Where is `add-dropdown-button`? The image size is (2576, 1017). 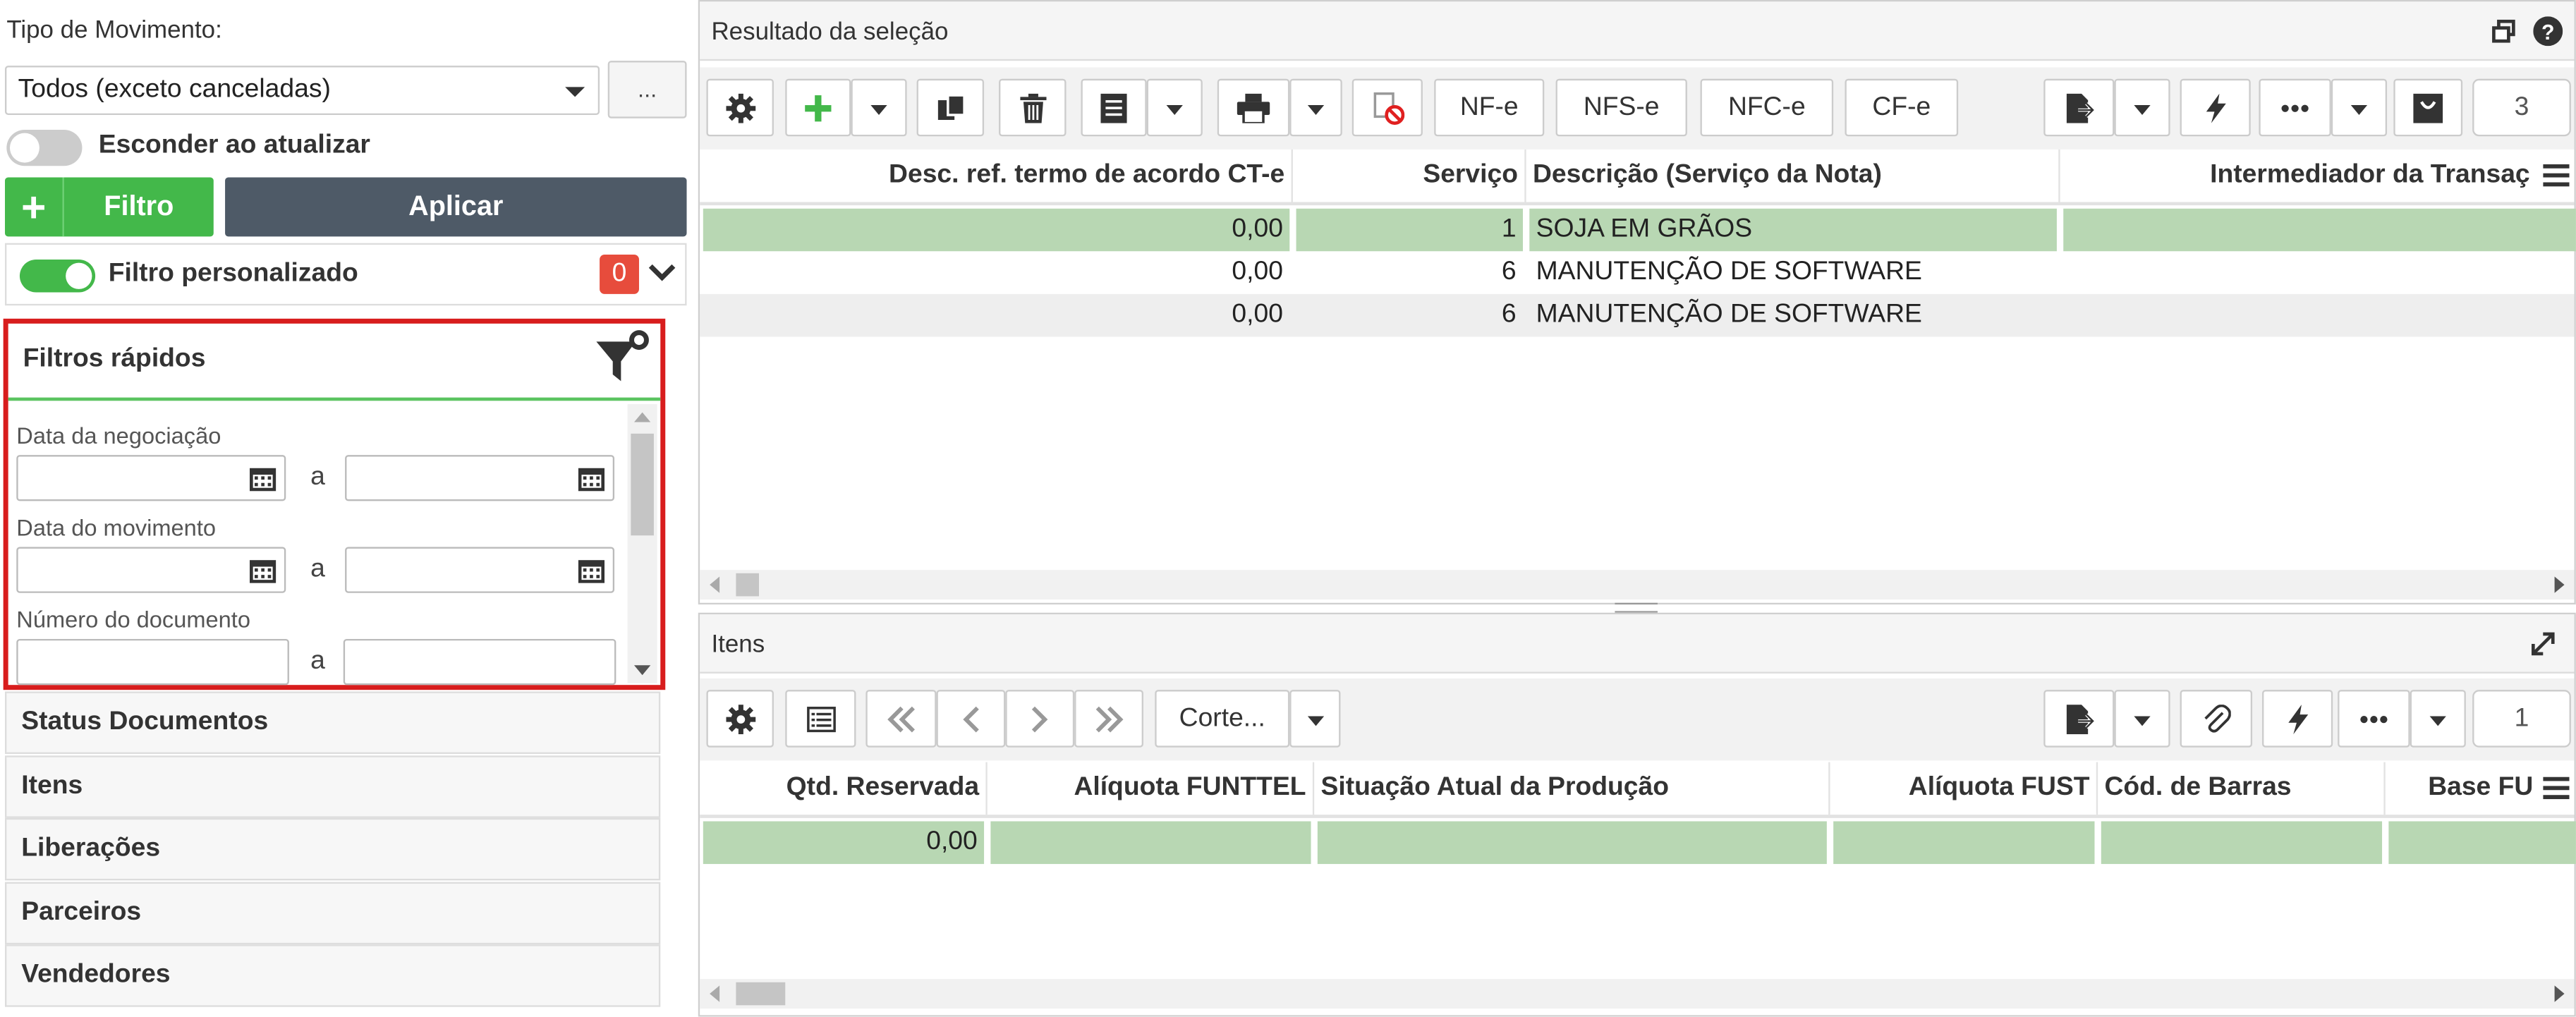
add-dropdown-button is located at coordinates (879, 107).